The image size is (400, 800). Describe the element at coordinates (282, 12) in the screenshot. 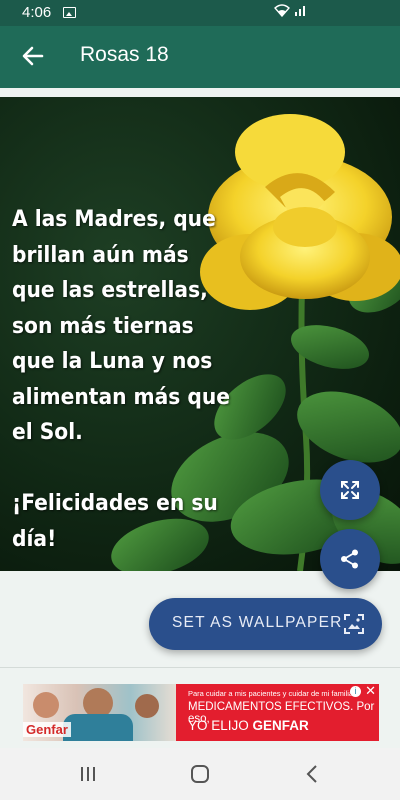

I see `wifi-icon` at that location.